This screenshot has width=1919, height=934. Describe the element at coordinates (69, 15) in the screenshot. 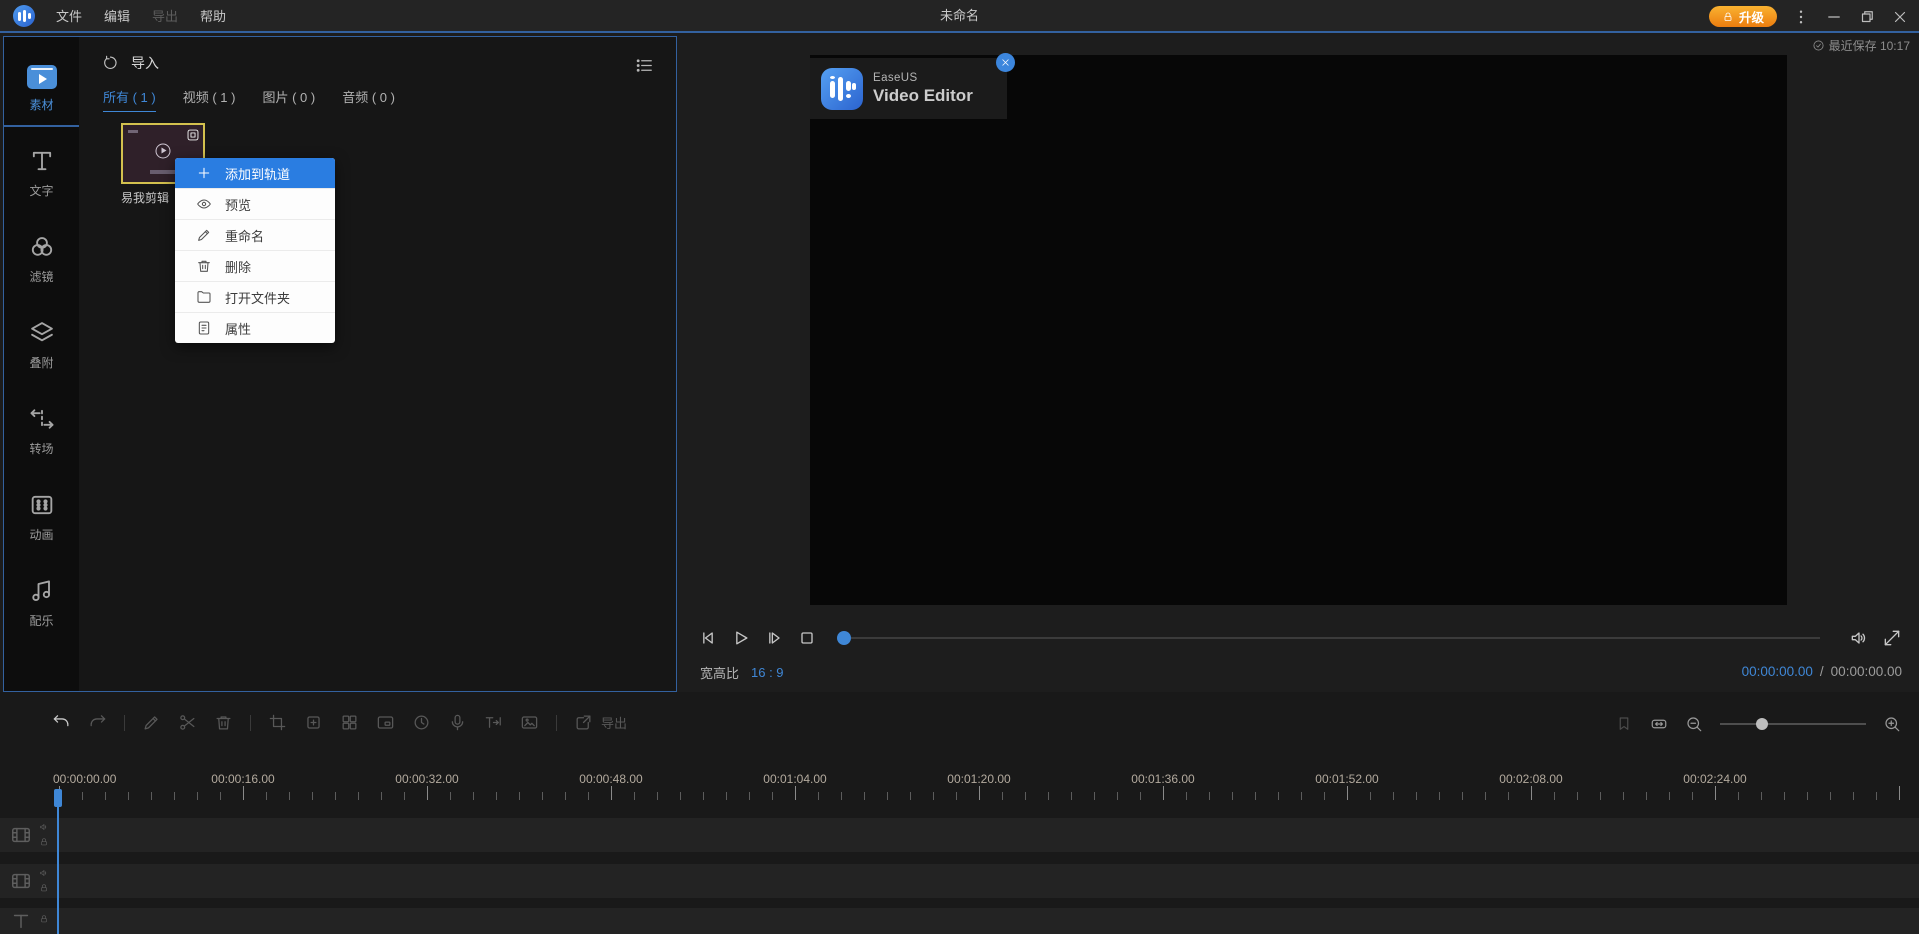

I see `menu-1: 文件` at that location.